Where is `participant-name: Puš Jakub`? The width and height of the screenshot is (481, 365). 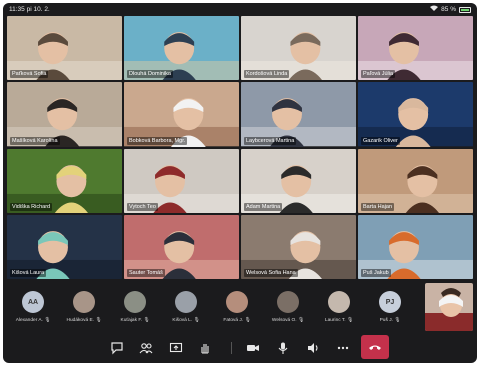 participant-name: Puš Jakub is located at coordinates (376, 273).